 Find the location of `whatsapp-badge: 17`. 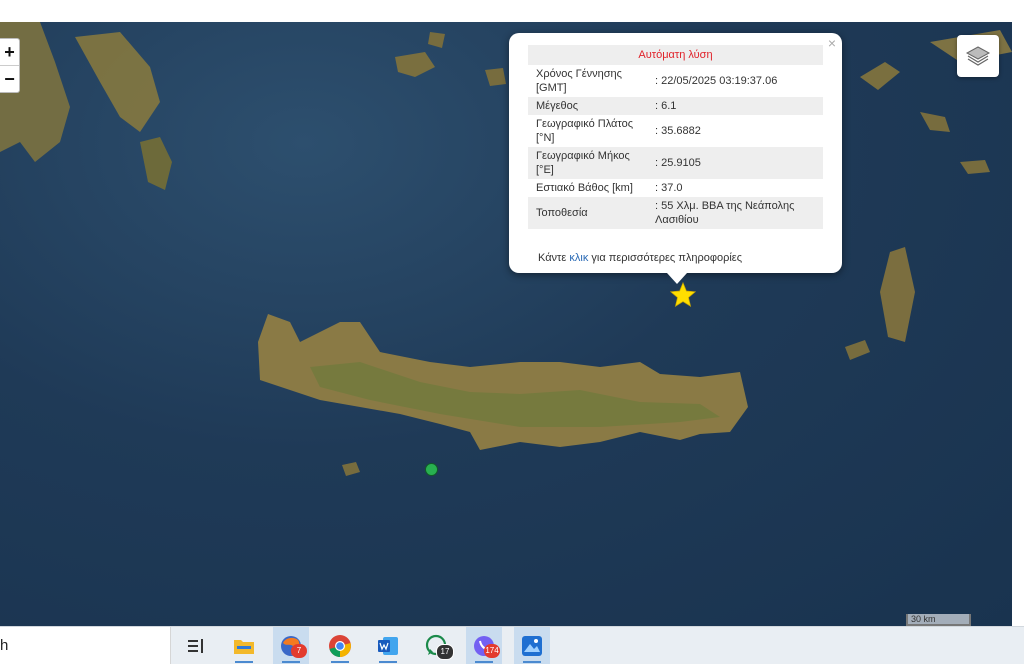

whatsapp-badge: 17 is located at coordinates (445, 652).